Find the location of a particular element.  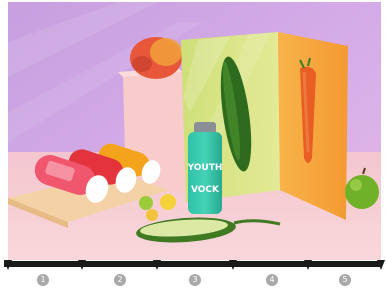

bottle-label-line2: VOCK is located at coordinates (205, 190).